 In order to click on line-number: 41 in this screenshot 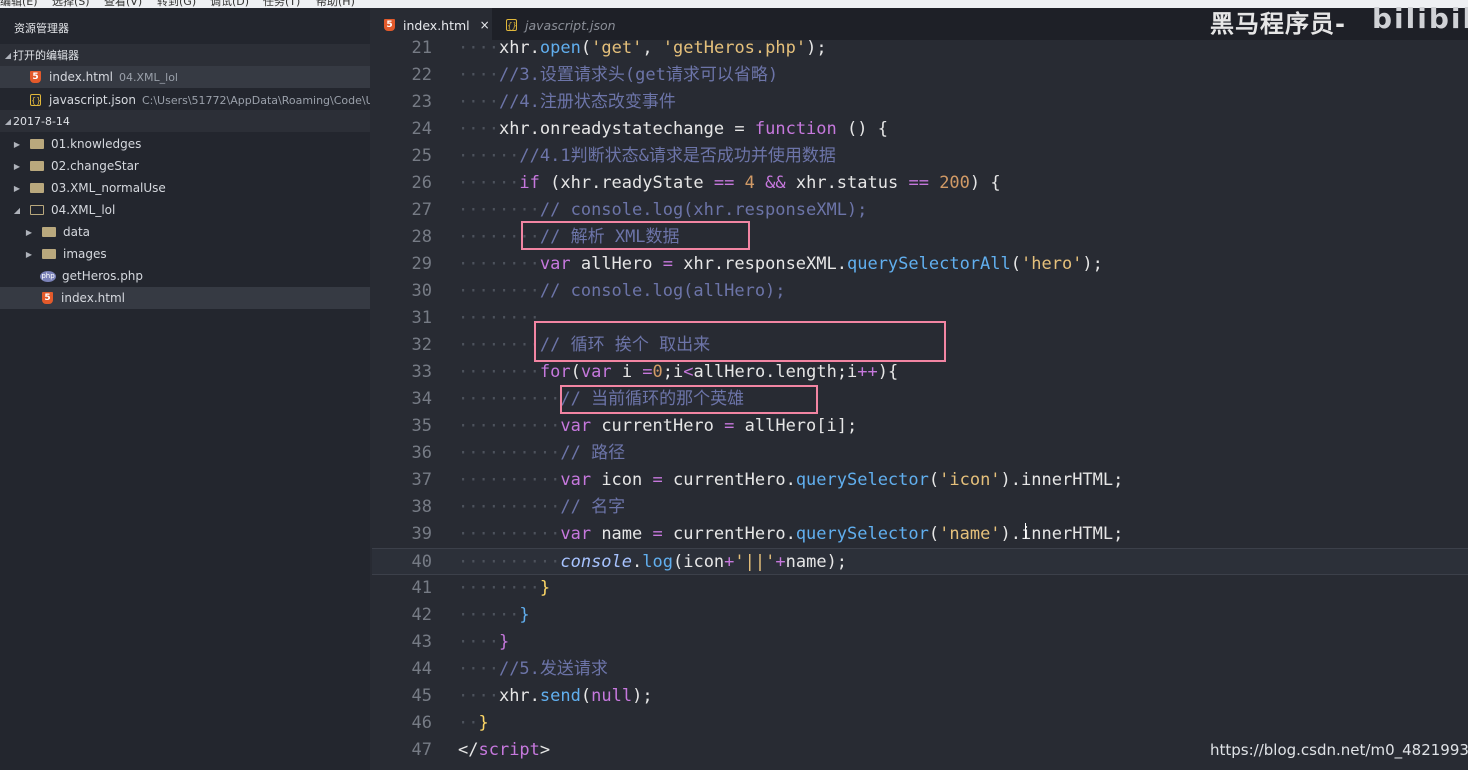, I will do `click(421, 588)`.